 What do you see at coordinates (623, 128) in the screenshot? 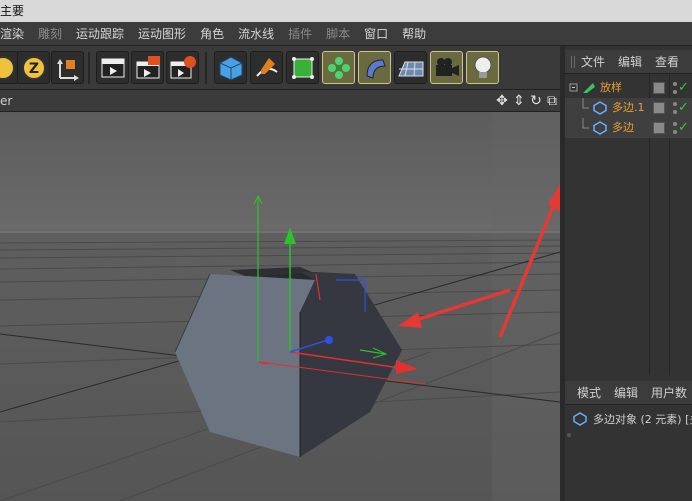
I see `tree-name-polygon: 多边` at bounding box center [623, 128].